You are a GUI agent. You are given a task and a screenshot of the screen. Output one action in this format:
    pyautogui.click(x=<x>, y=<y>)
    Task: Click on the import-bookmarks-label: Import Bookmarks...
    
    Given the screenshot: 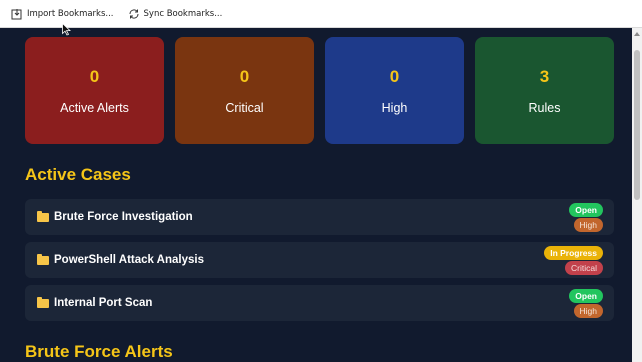 What is the action you would take?
    pyautogui.click(x=70, y=13)
    